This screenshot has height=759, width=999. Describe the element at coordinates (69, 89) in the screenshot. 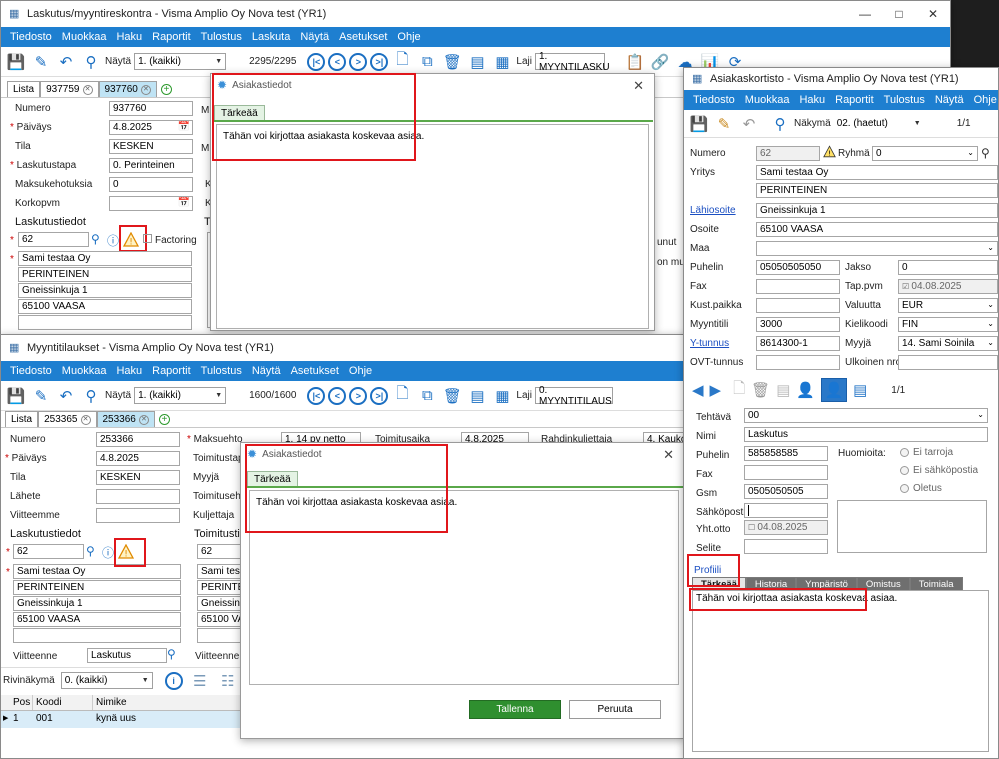

I see `tab-937759: 937759 ✕` at that location.